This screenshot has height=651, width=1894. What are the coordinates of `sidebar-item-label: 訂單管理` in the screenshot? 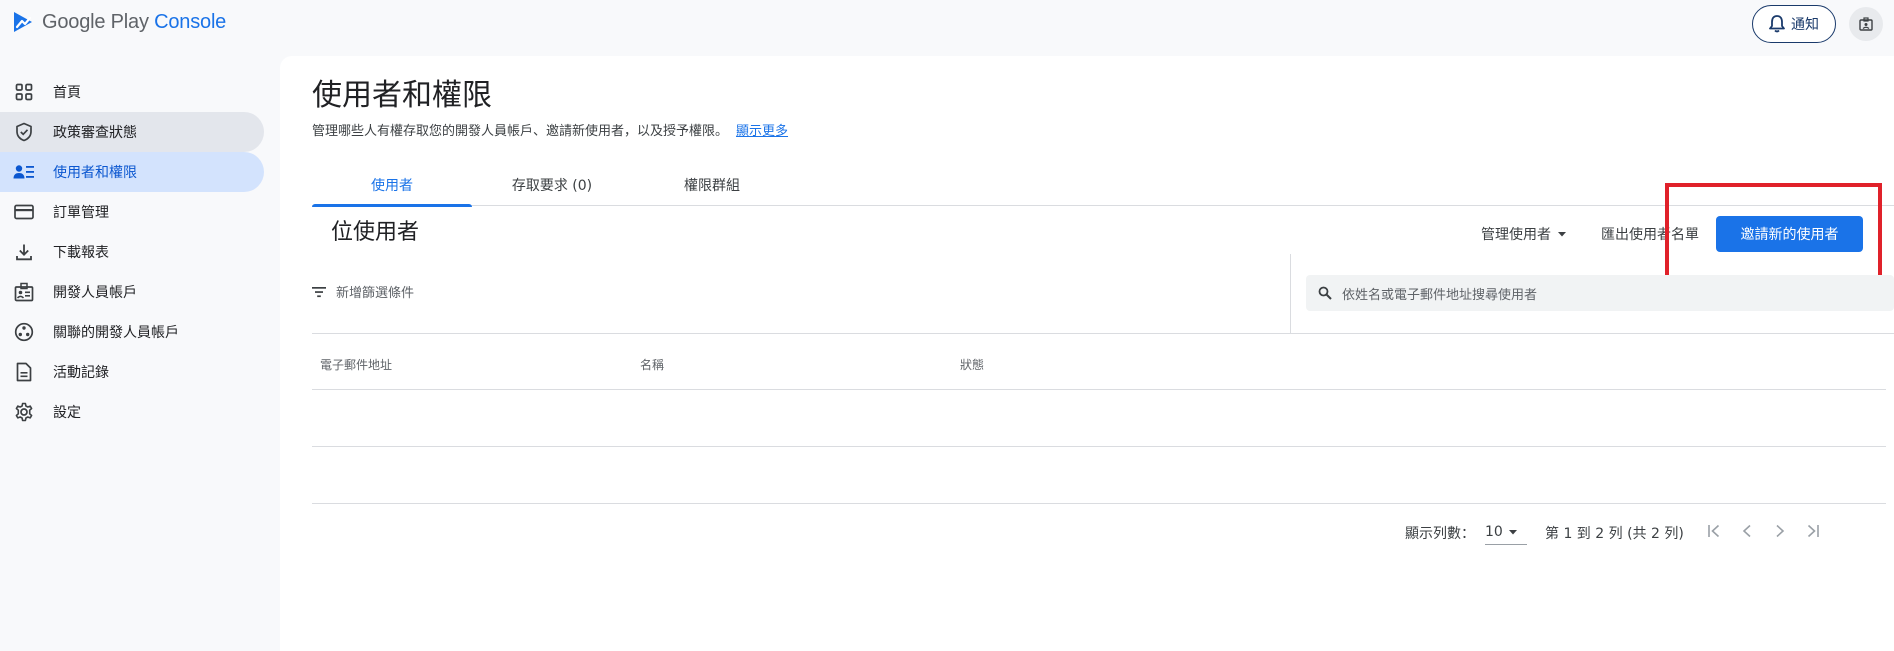 It's located at (81, 213).